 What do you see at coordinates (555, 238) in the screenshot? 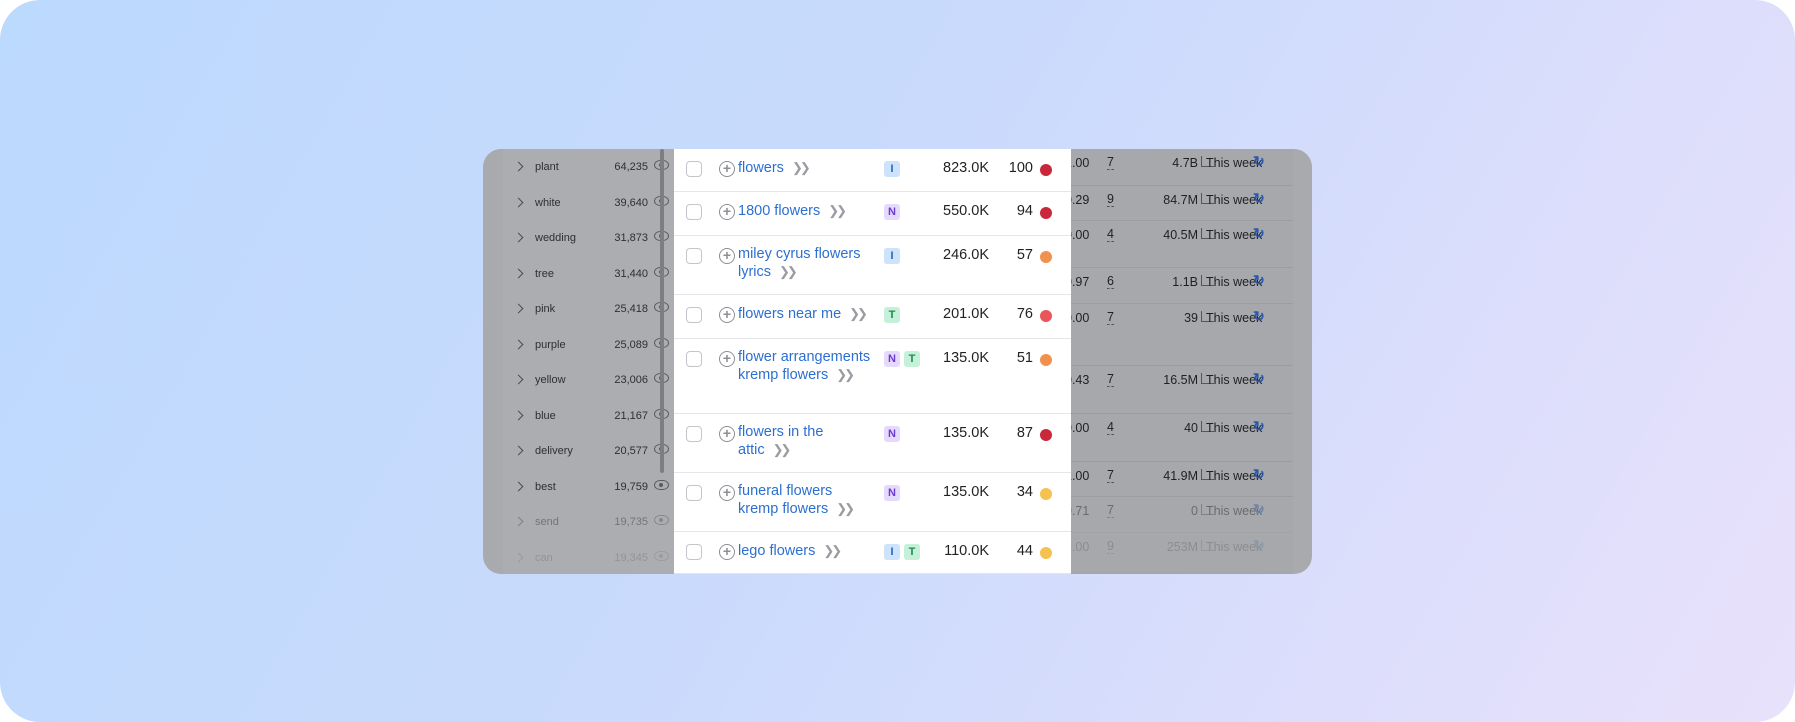
I see `sidebar-item-label: wedding` at bounding box center [555, 238].